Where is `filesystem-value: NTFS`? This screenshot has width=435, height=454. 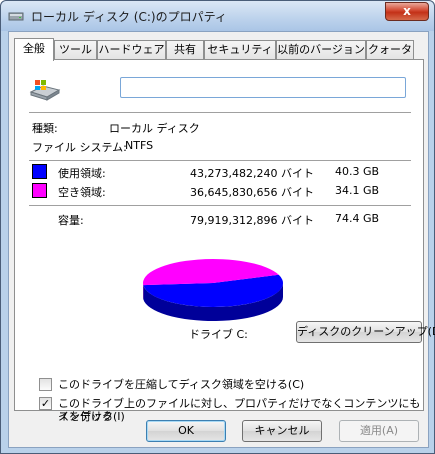
filesystem-value: NTFS is located at coordinates (139, 145).